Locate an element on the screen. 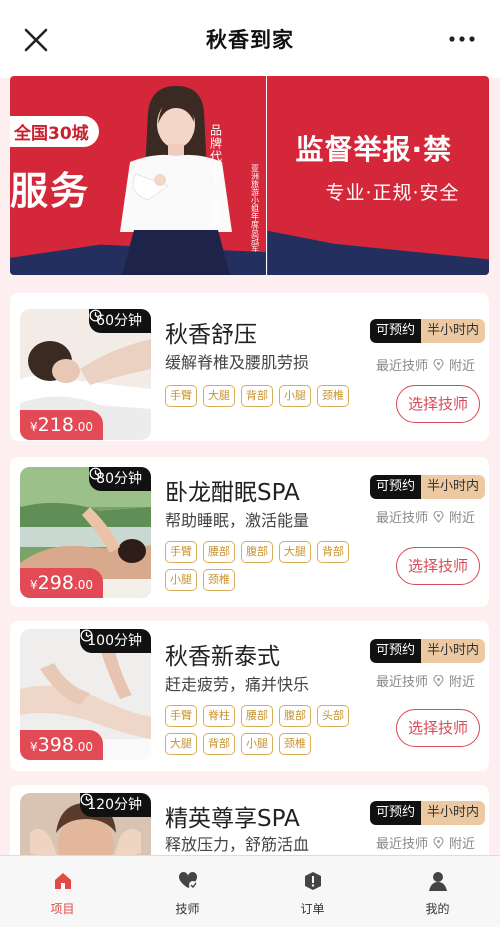 This screenshot has height=927, width=500. banner-headline: 服务 is located at coordinates (50, 191).